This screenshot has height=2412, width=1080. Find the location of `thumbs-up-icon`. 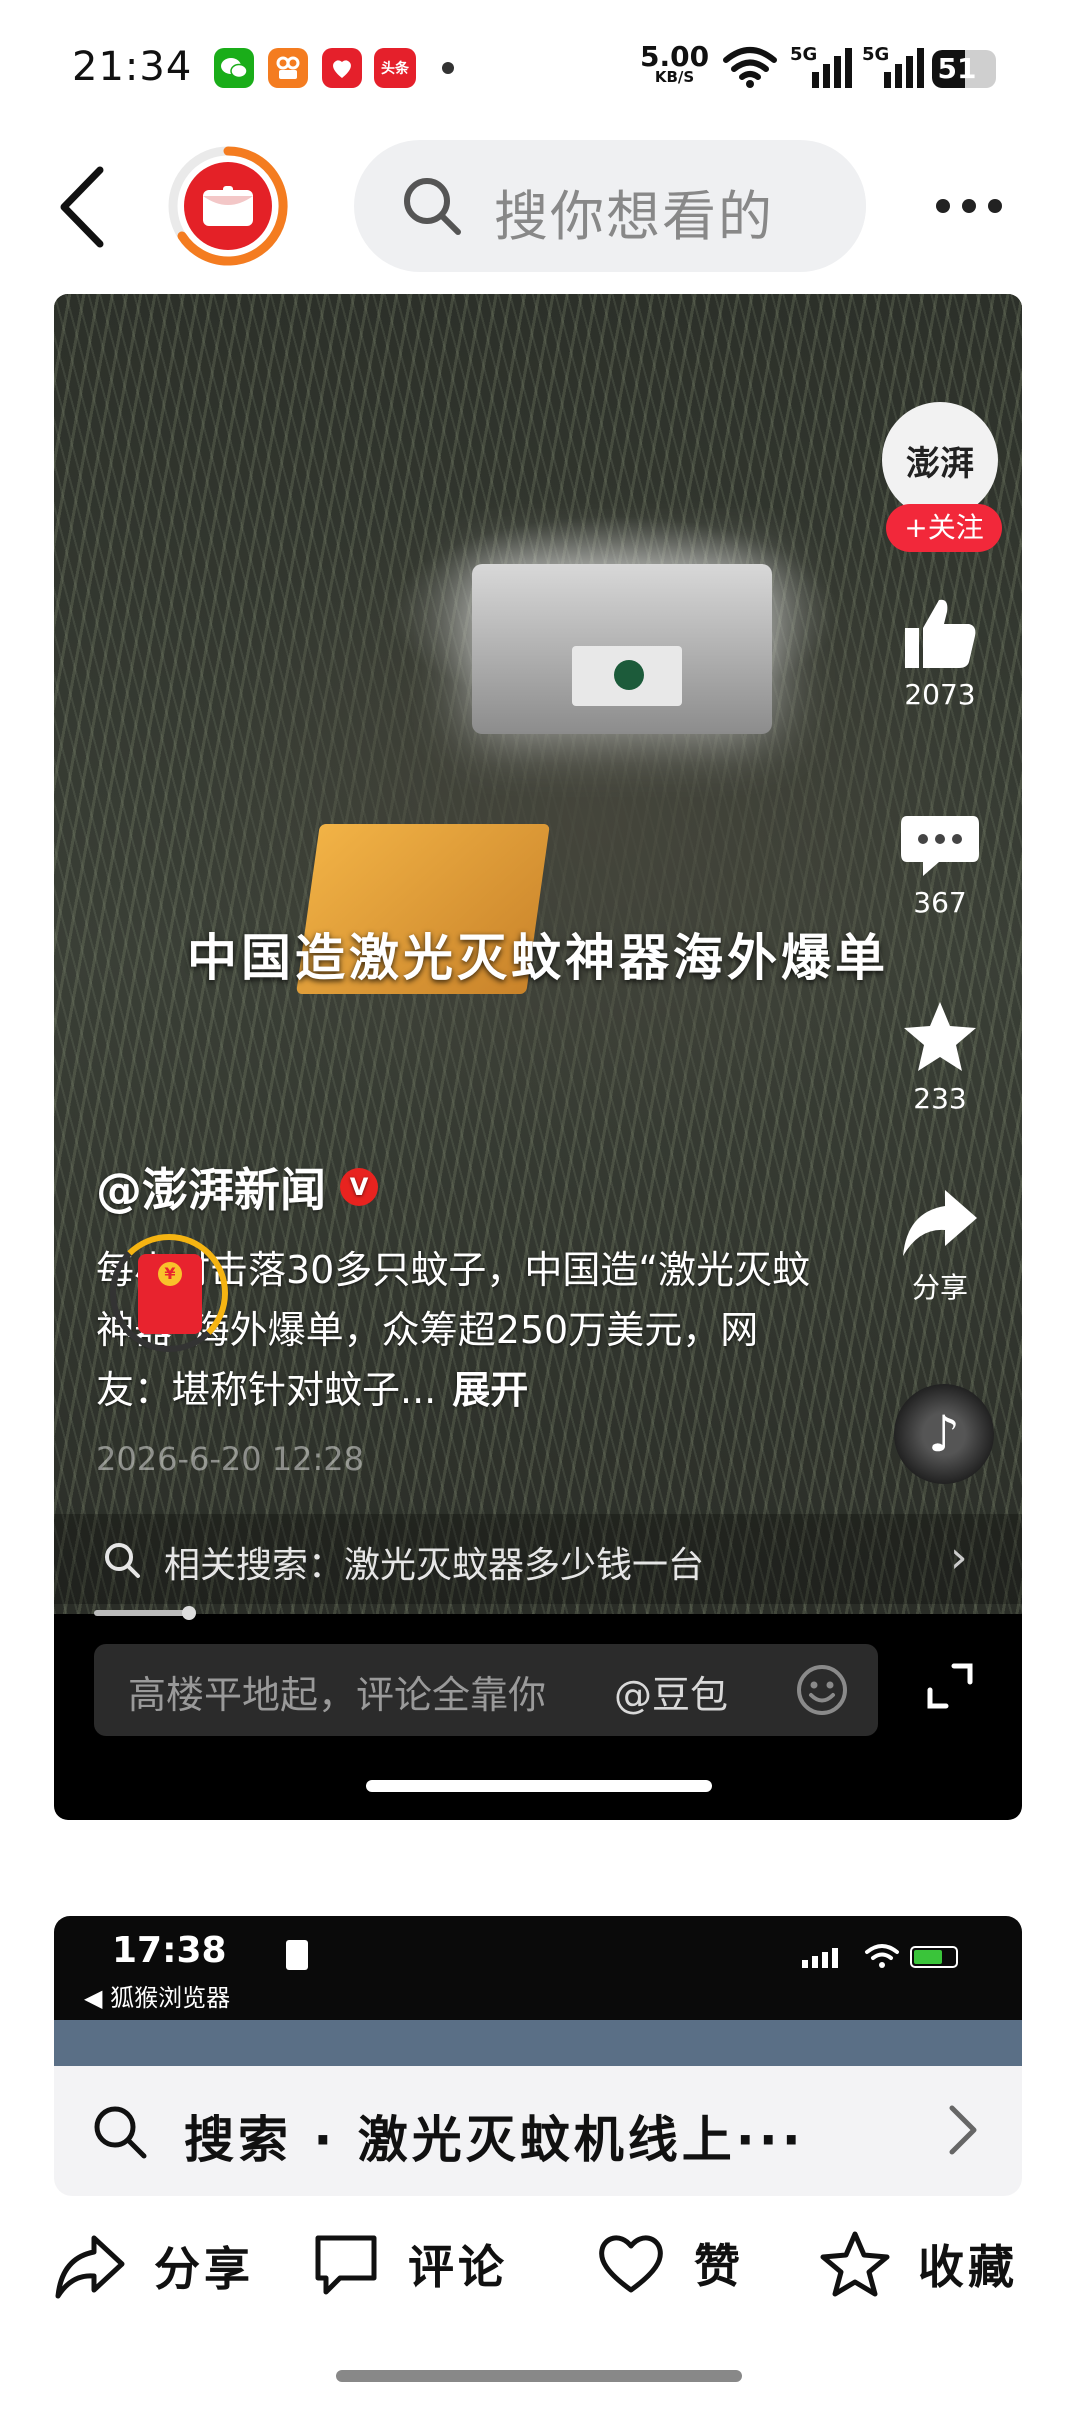

thumbs-up-icon is located at coordinates (940, 633).